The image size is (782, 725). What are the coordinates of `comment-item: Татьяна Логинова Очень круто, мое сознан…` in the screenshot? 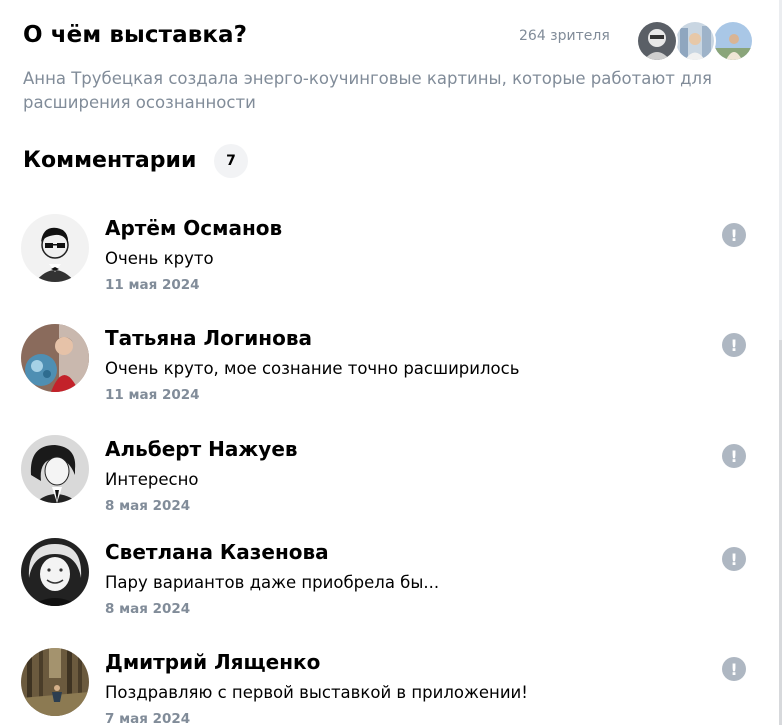 It's located at (391, 374).